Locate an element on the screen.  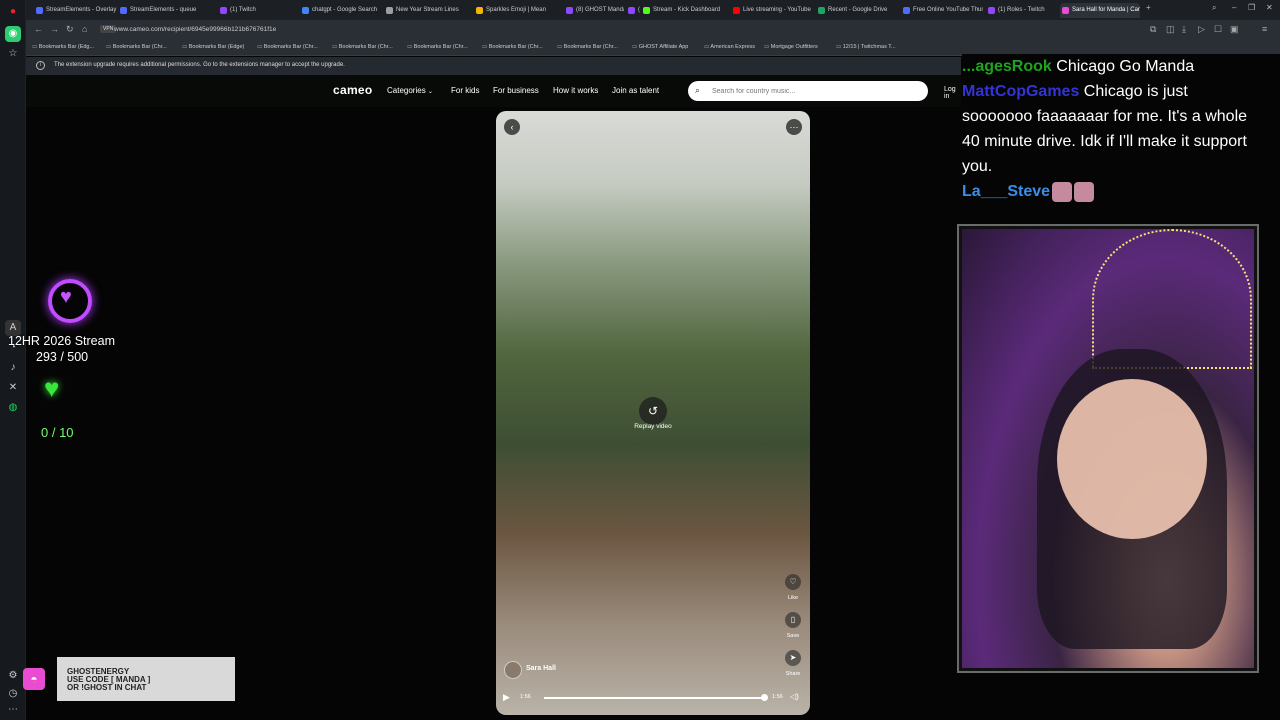
chat-message: sooooooo faaaaaaar for me. It's a whole is located at coordinates (1104, 116).